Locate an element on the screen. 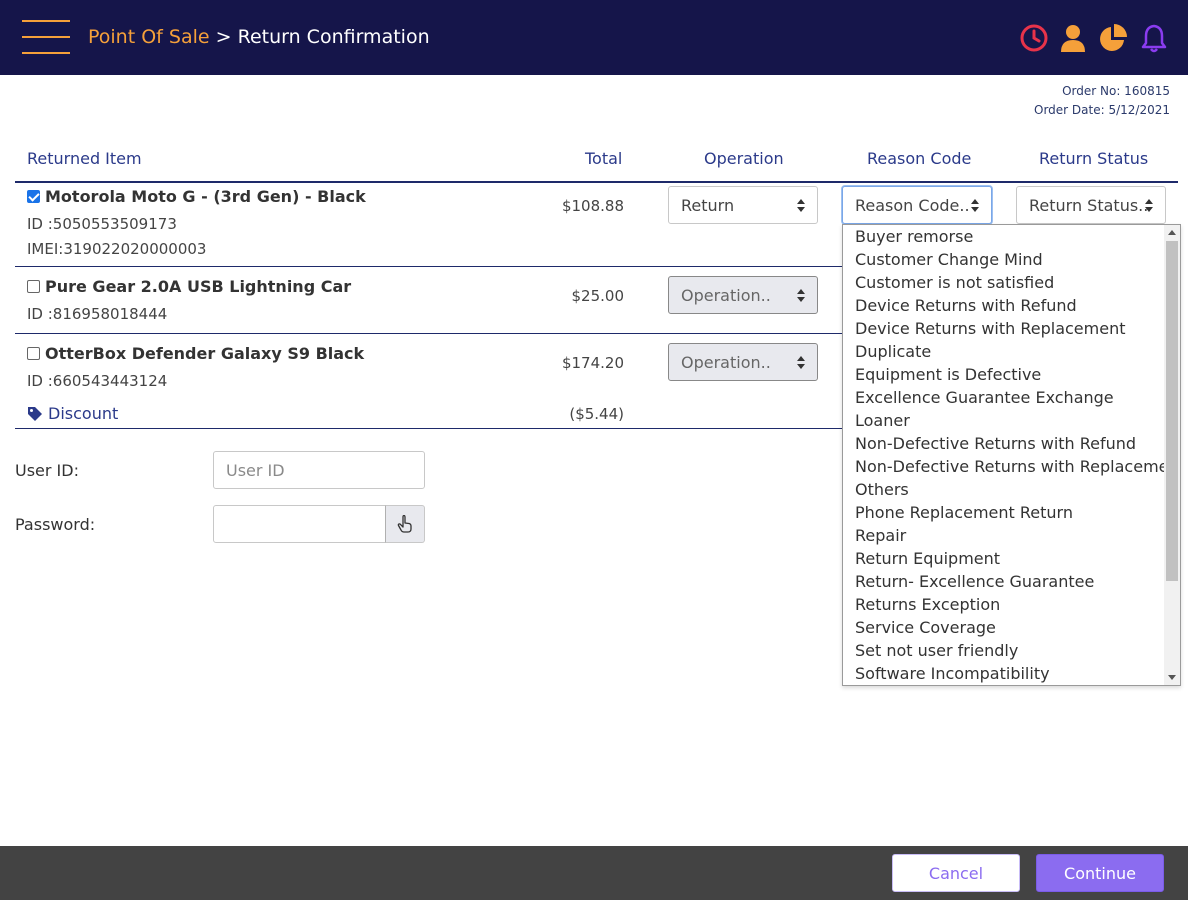  hamburger-menu-icon is located at coordinates (46, 37).